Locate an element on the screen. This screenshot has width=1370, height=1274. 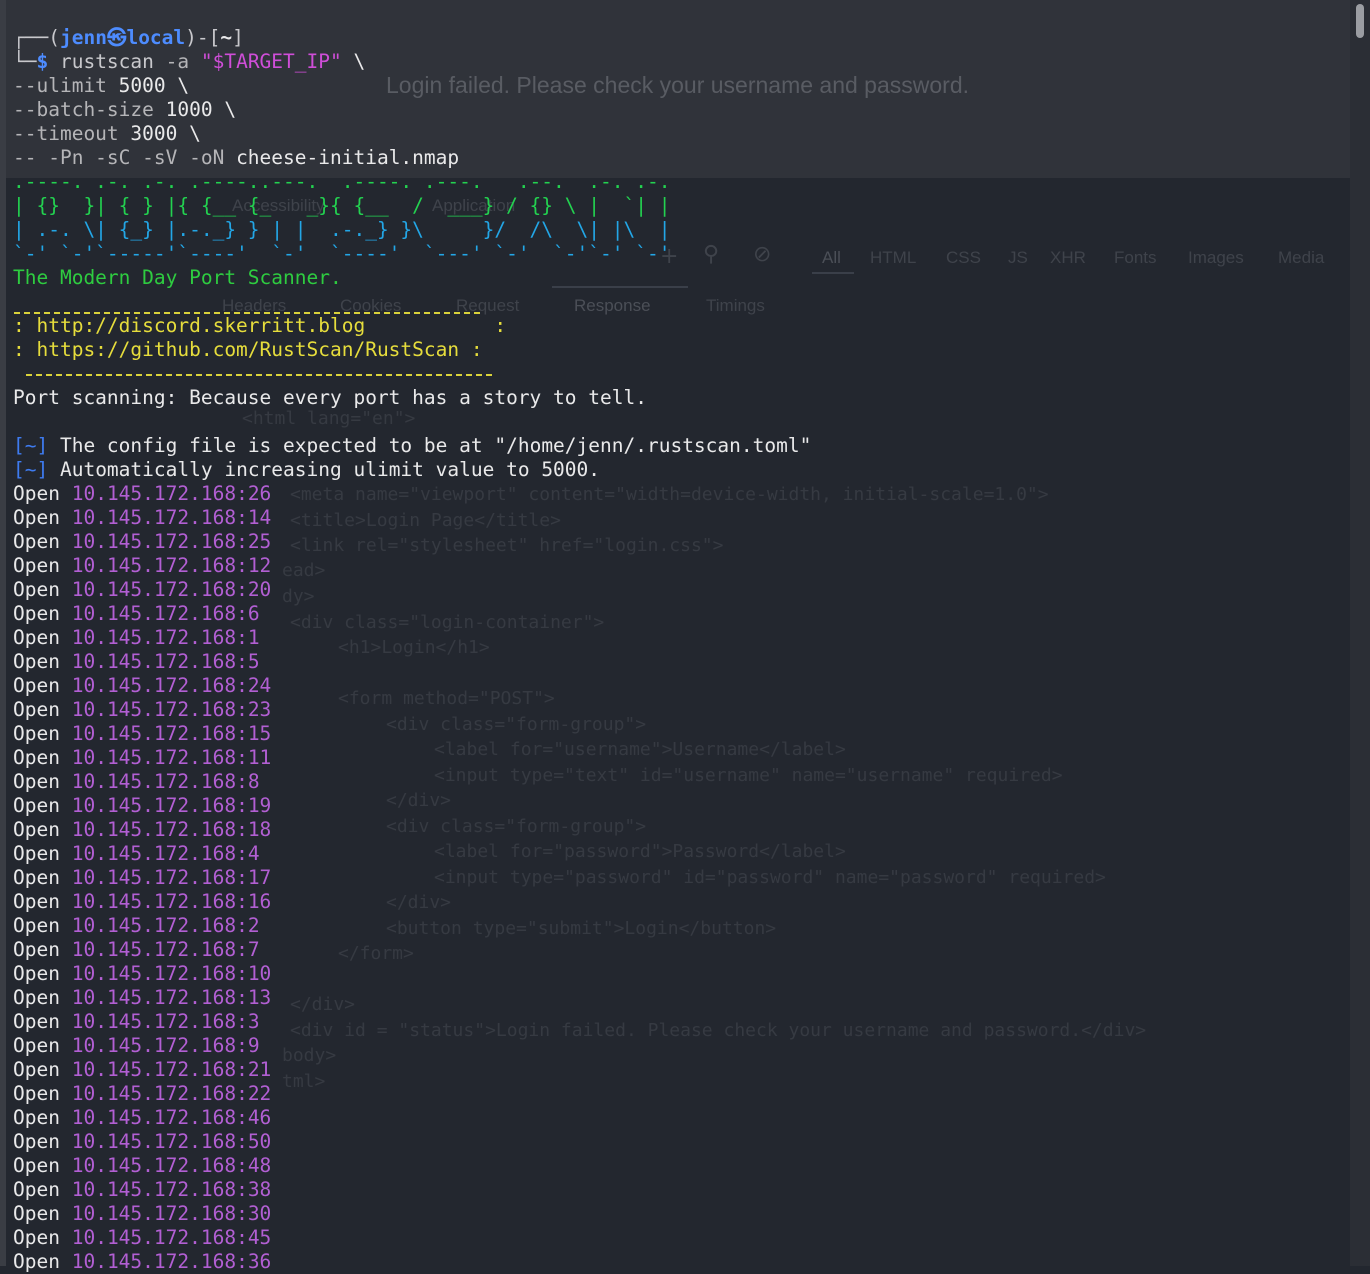
open-port-row: Open 10.145.172.168:1 is located at coordinates (136, 638).